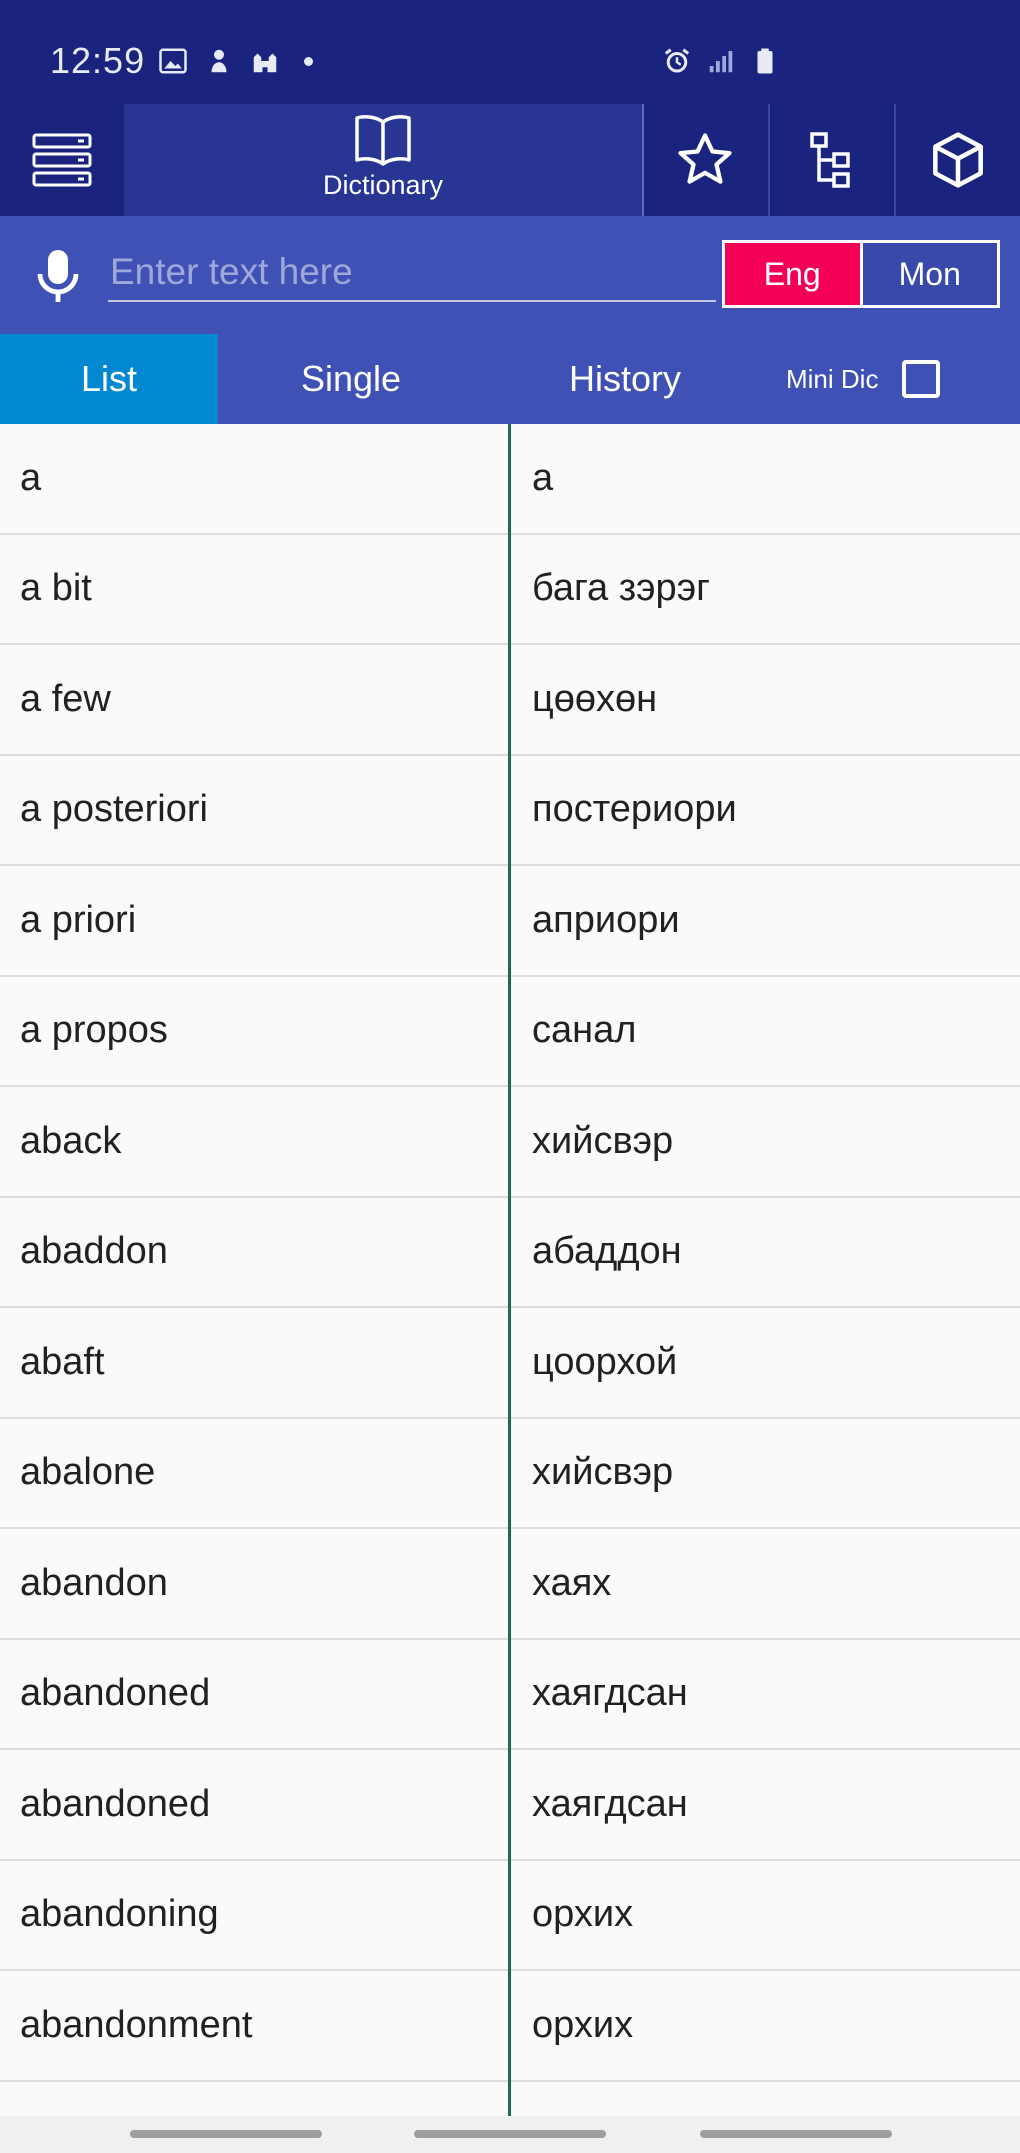 Image resolution: width=1020 pixels, height=2153 pixels. What do you see at coordinates (929, 274) in the screenshot?
I see `lang-mon-button: Mon` at bounding box center [929, 274].